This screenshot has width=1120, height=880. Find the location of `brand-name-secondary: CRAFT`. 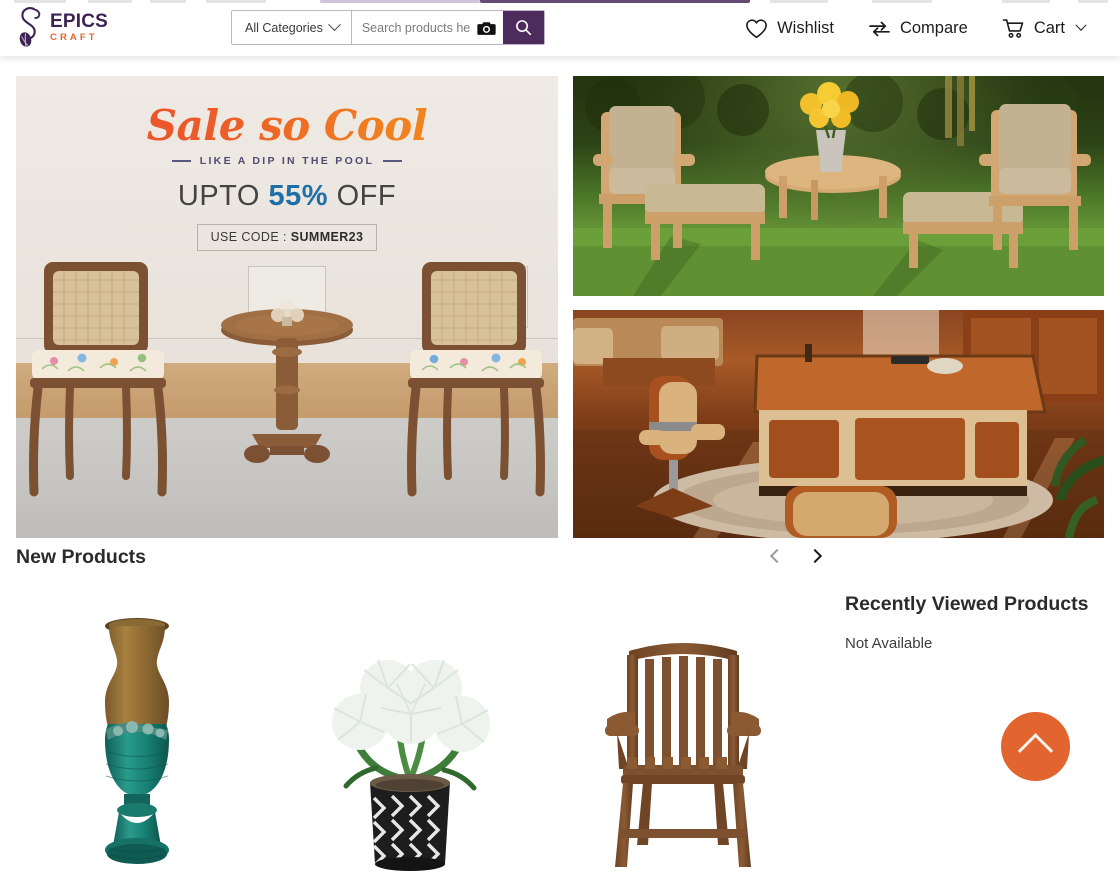

brand-name-secondary: CRAFT is located at coordinates (74, 37).